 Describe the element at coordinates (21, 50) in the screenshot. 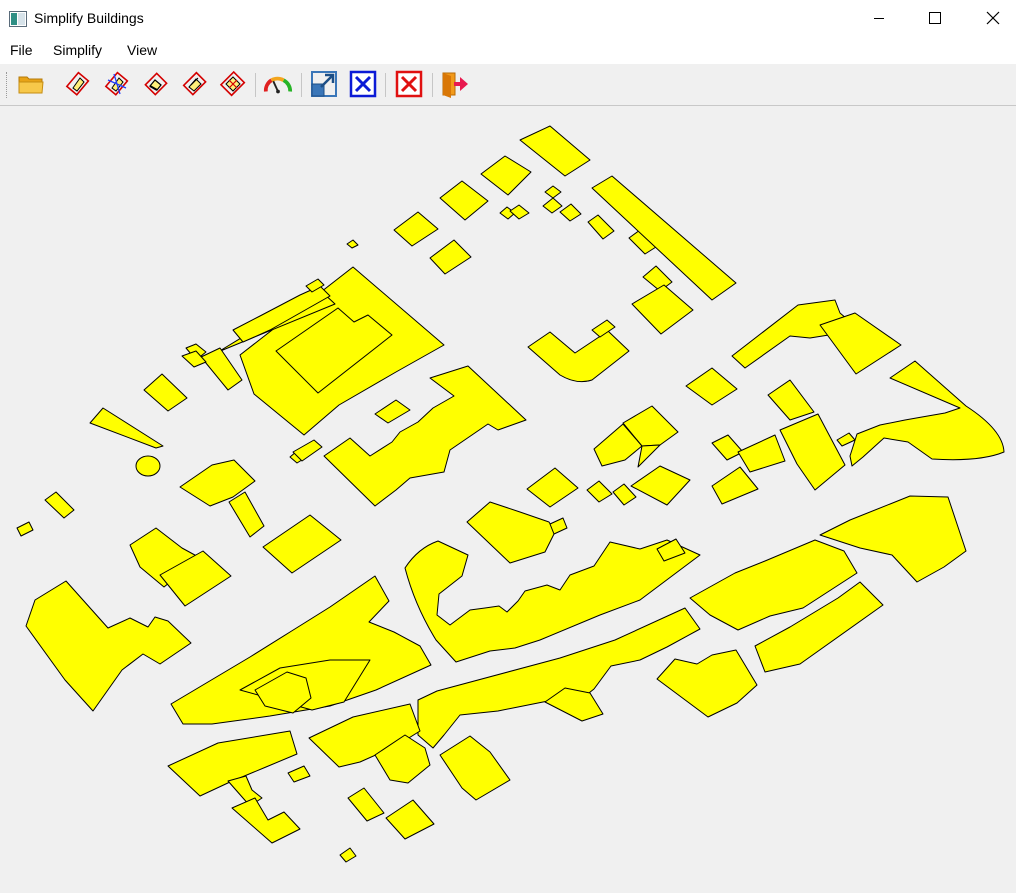

I see `menu-file: File` at that location.